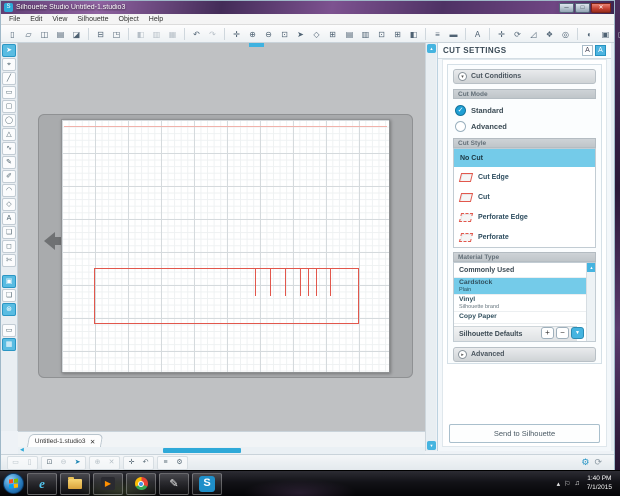 The height and width of the screenshot is (496, 620). Describe the element at coordinates (431, 48) in the screenshot. I see `scroll-up-icon: ▲` at that location.